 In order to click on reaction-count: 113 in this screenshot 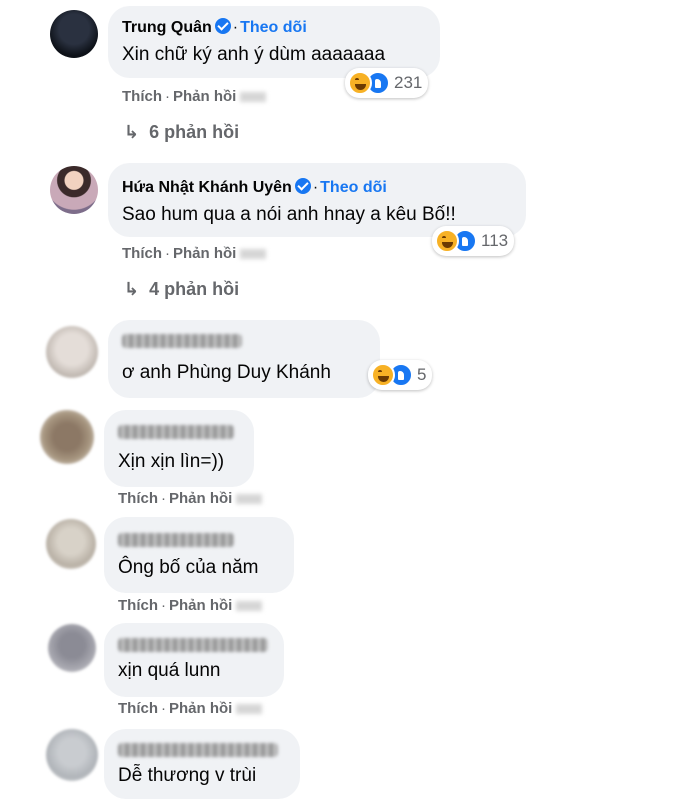, I will do `click(495, 240)`.